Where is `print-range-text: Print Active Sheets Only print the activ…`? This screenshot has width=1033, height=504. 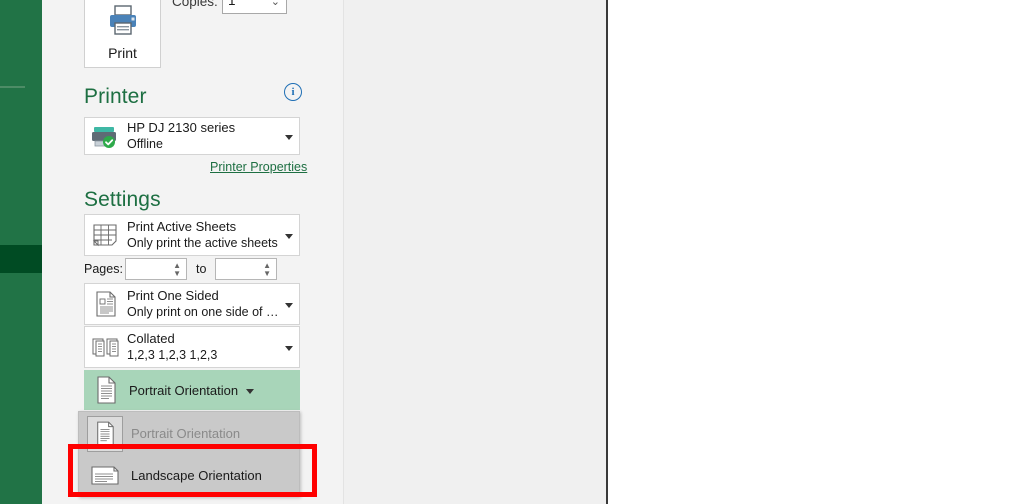 print-range-text: Print Active Sheets Only print the activ… is located at coordinates (203, 235).